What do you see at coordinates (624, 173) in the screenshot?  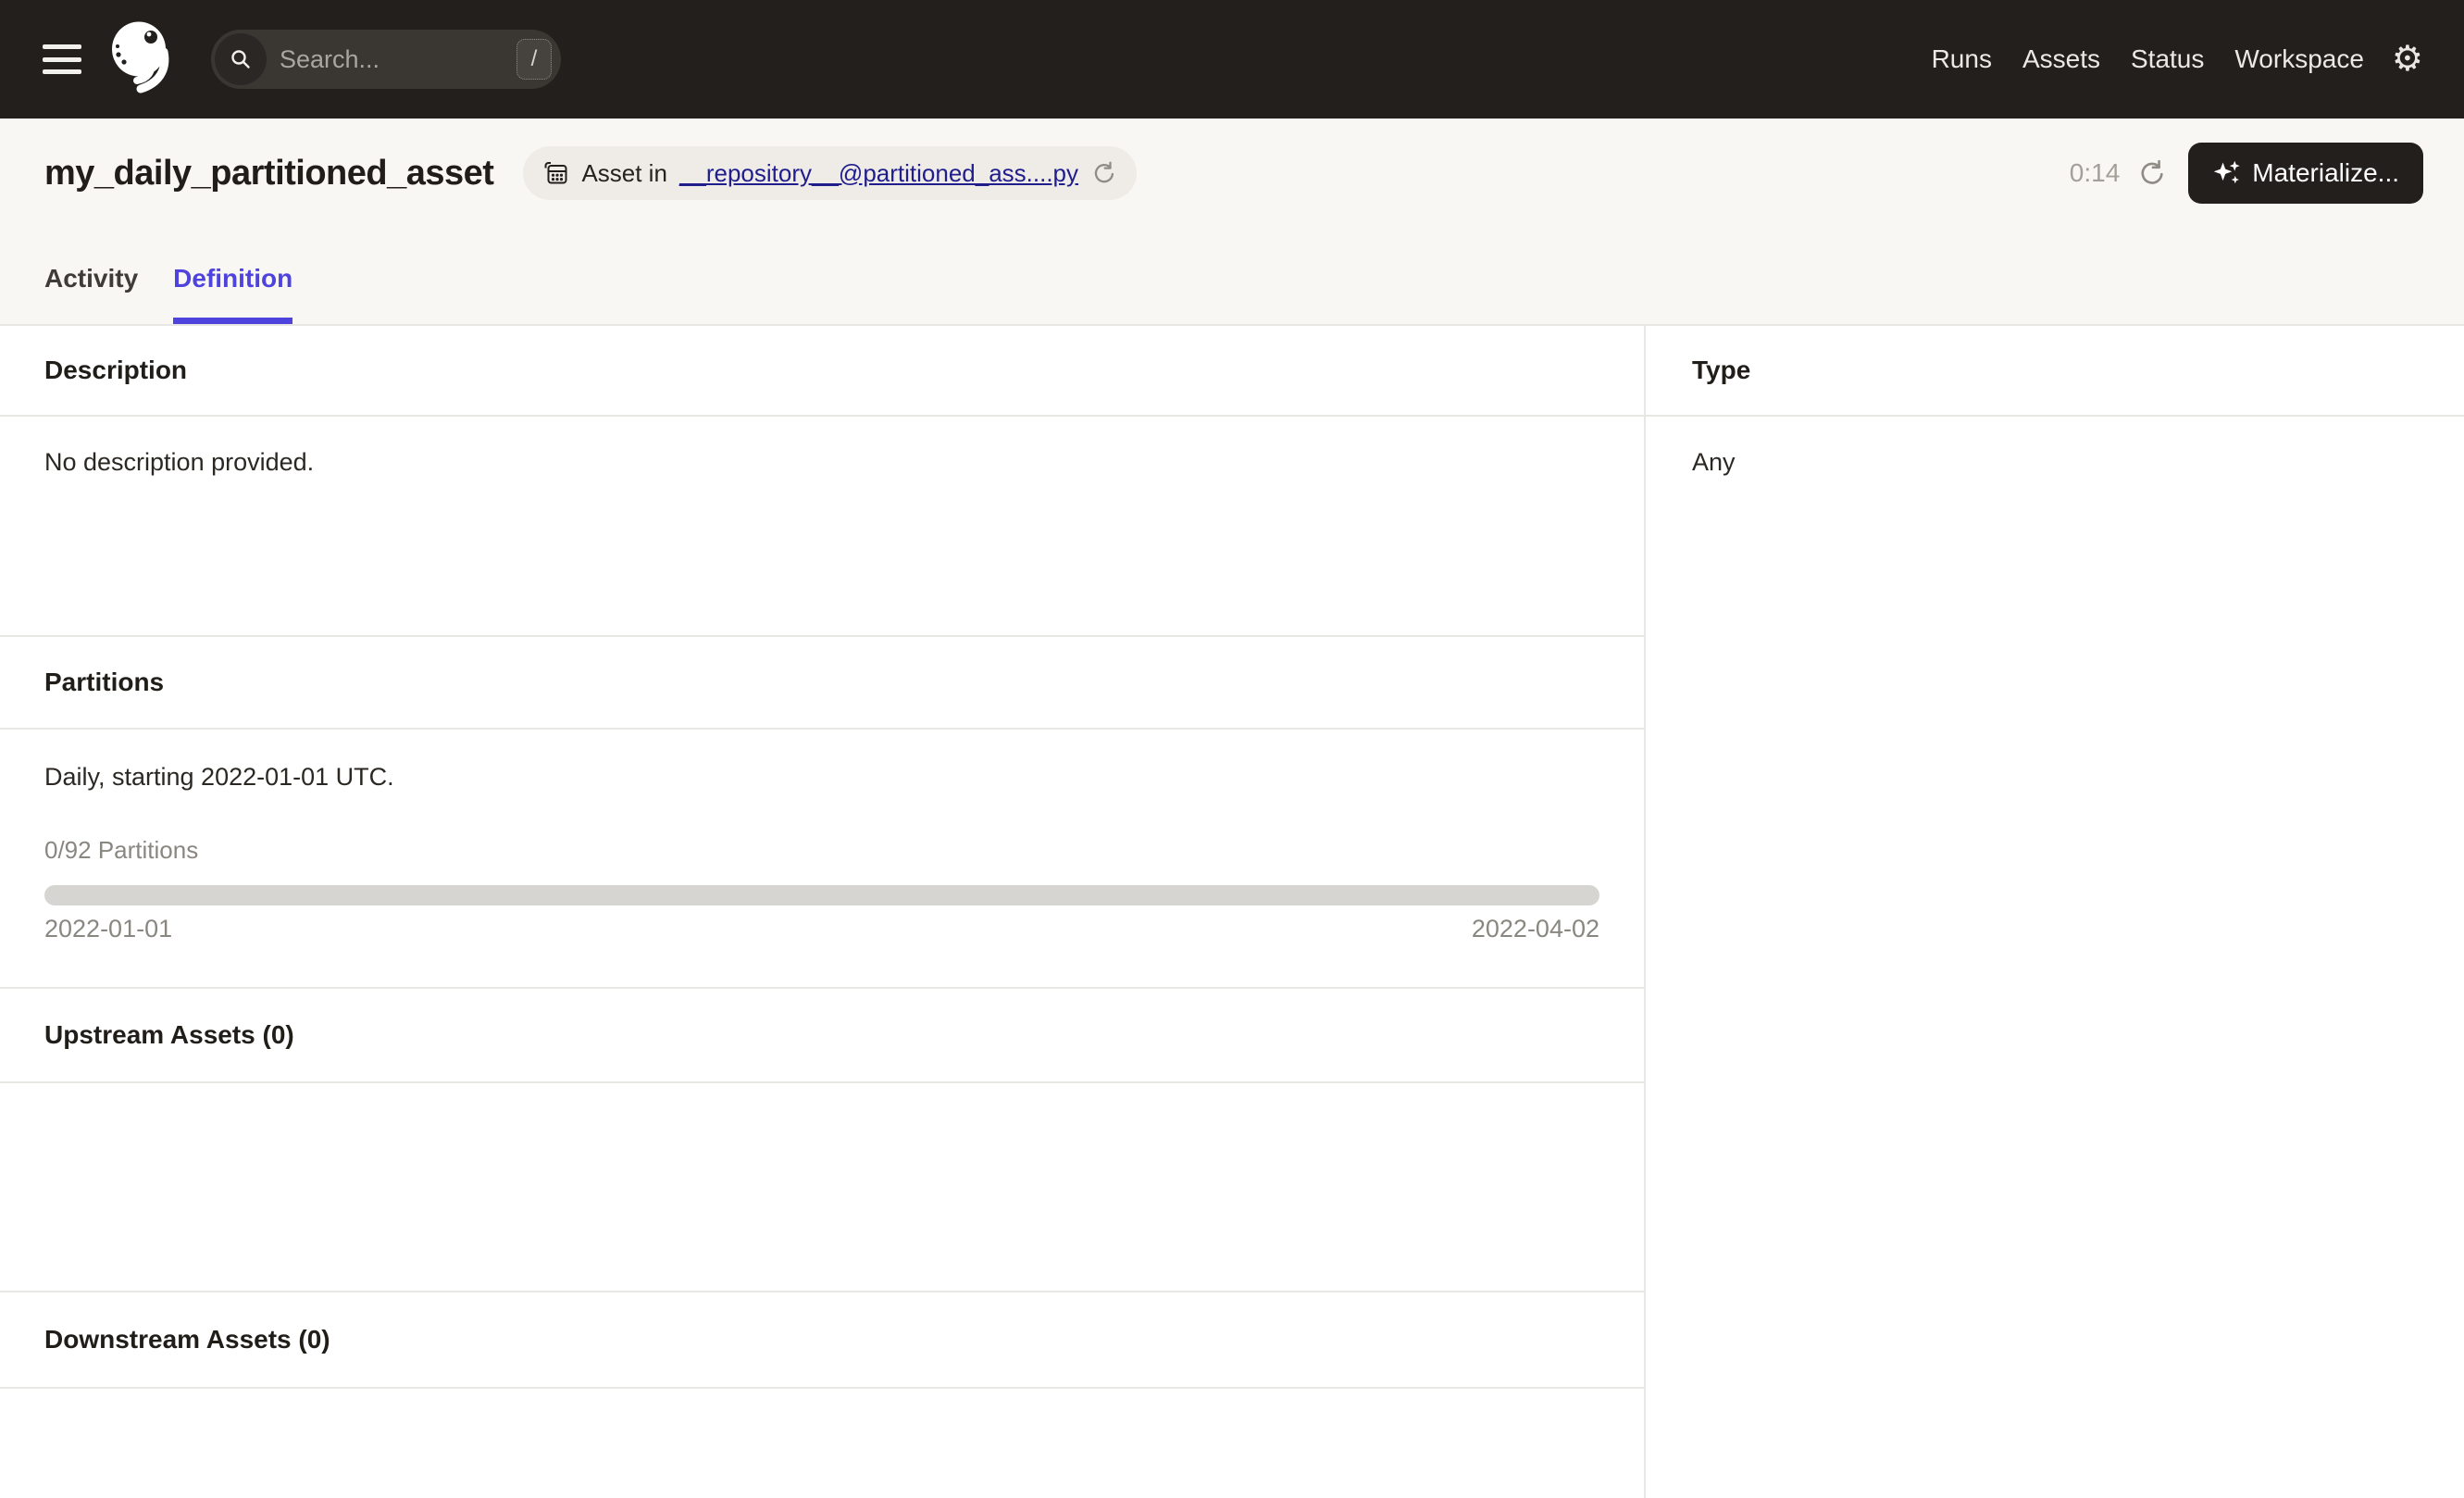 I see `badge-prefix-label: Asset in` at bounding box center [624, 173].